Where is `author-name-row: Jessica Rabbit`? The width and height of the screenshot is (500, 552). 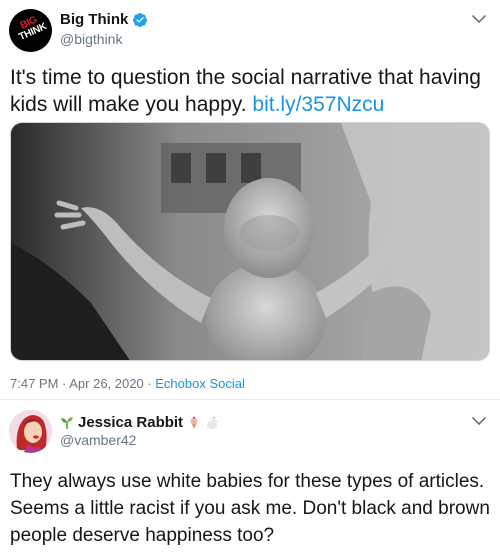
author-name-row: Jessica Rabbit is located at coordinates (139, 422).